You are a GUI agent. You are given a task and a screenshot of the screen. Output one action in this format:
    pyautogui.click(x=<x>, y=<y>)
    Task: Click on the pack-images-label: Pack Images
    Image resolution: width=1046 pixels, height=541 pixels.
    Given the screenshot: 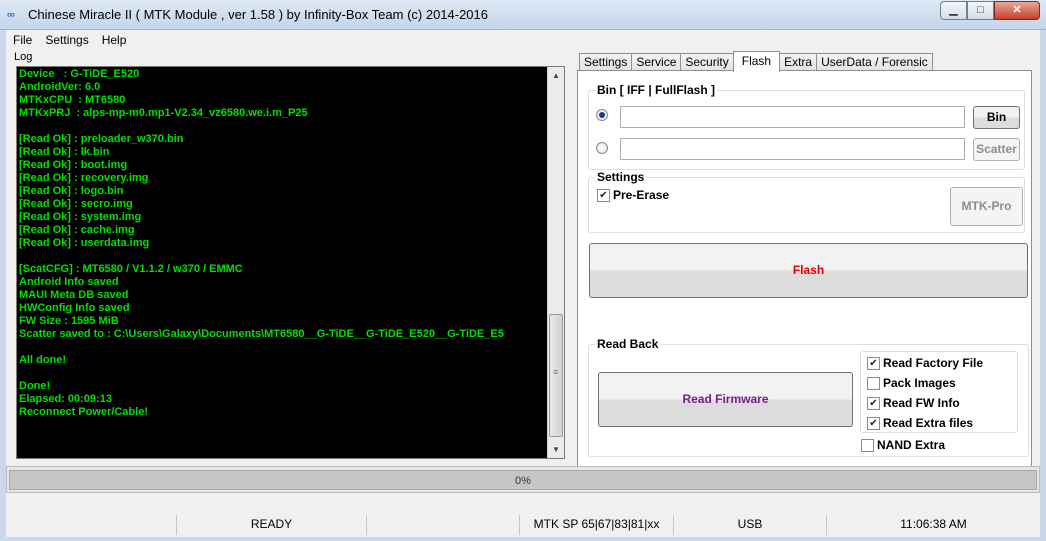 What is the action you would take?
    pyautogui.click(x=919, y=383)
    